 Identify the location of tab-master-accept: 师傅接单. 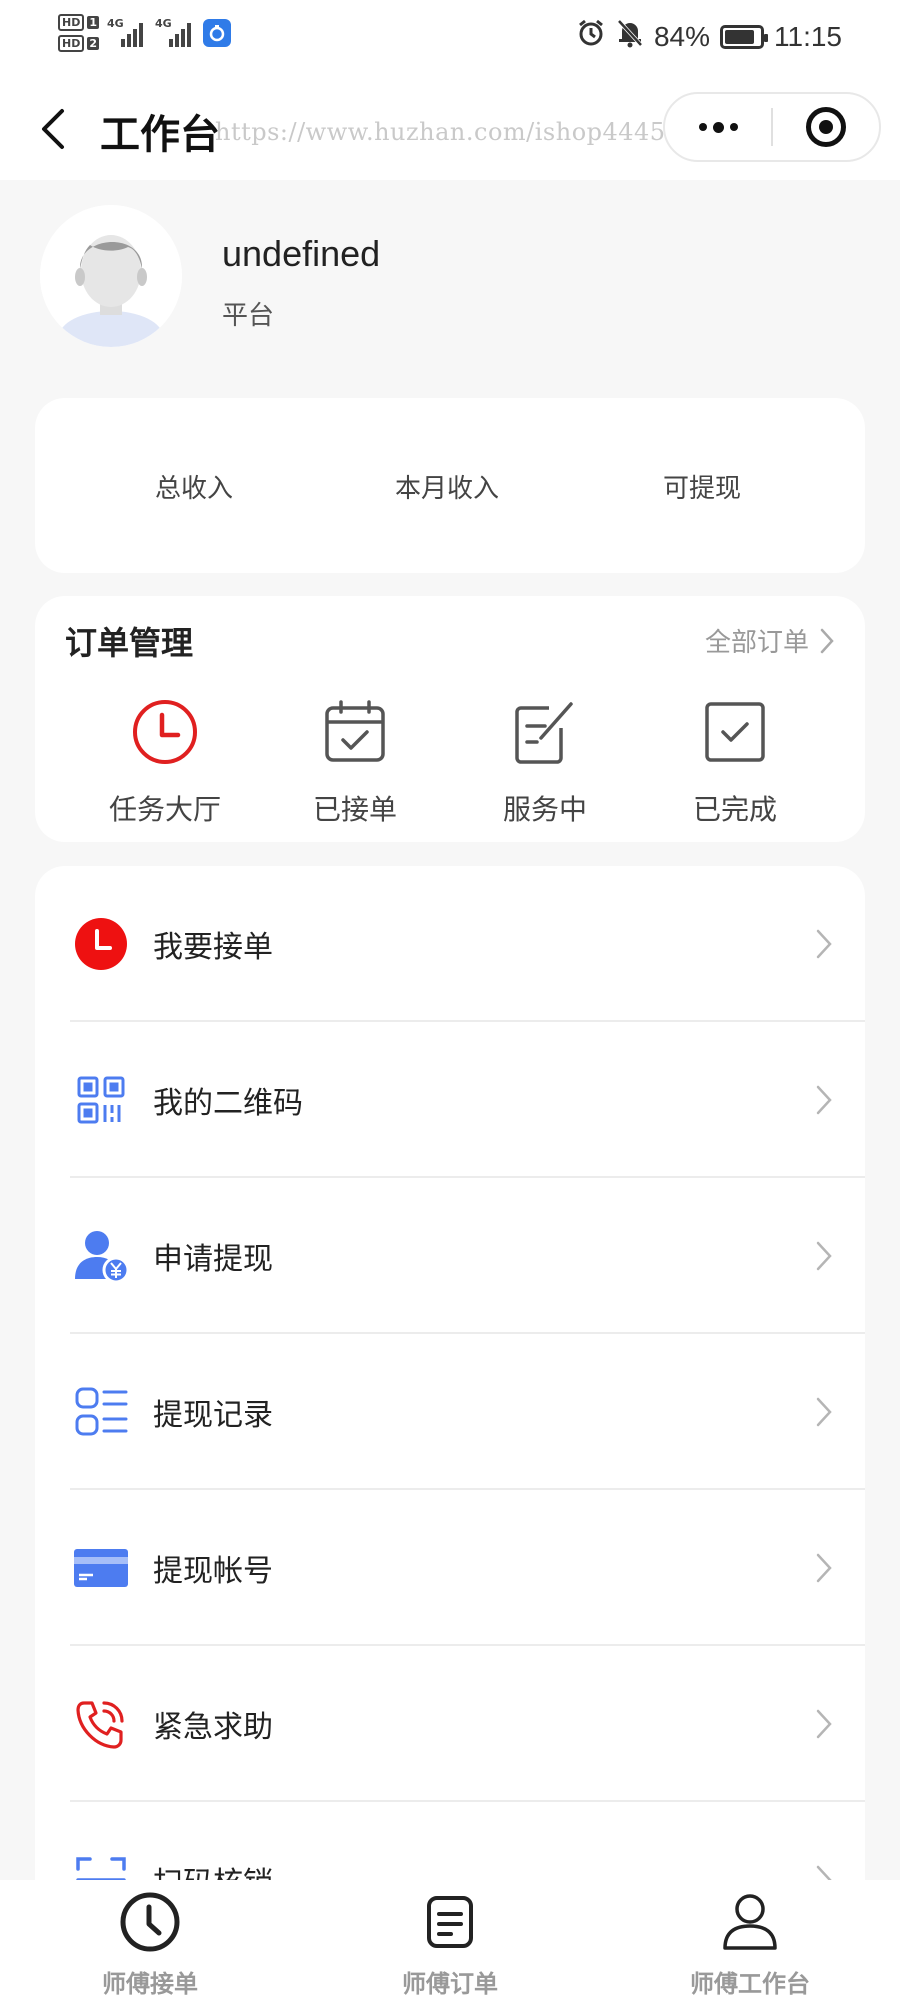
(150, 1944).